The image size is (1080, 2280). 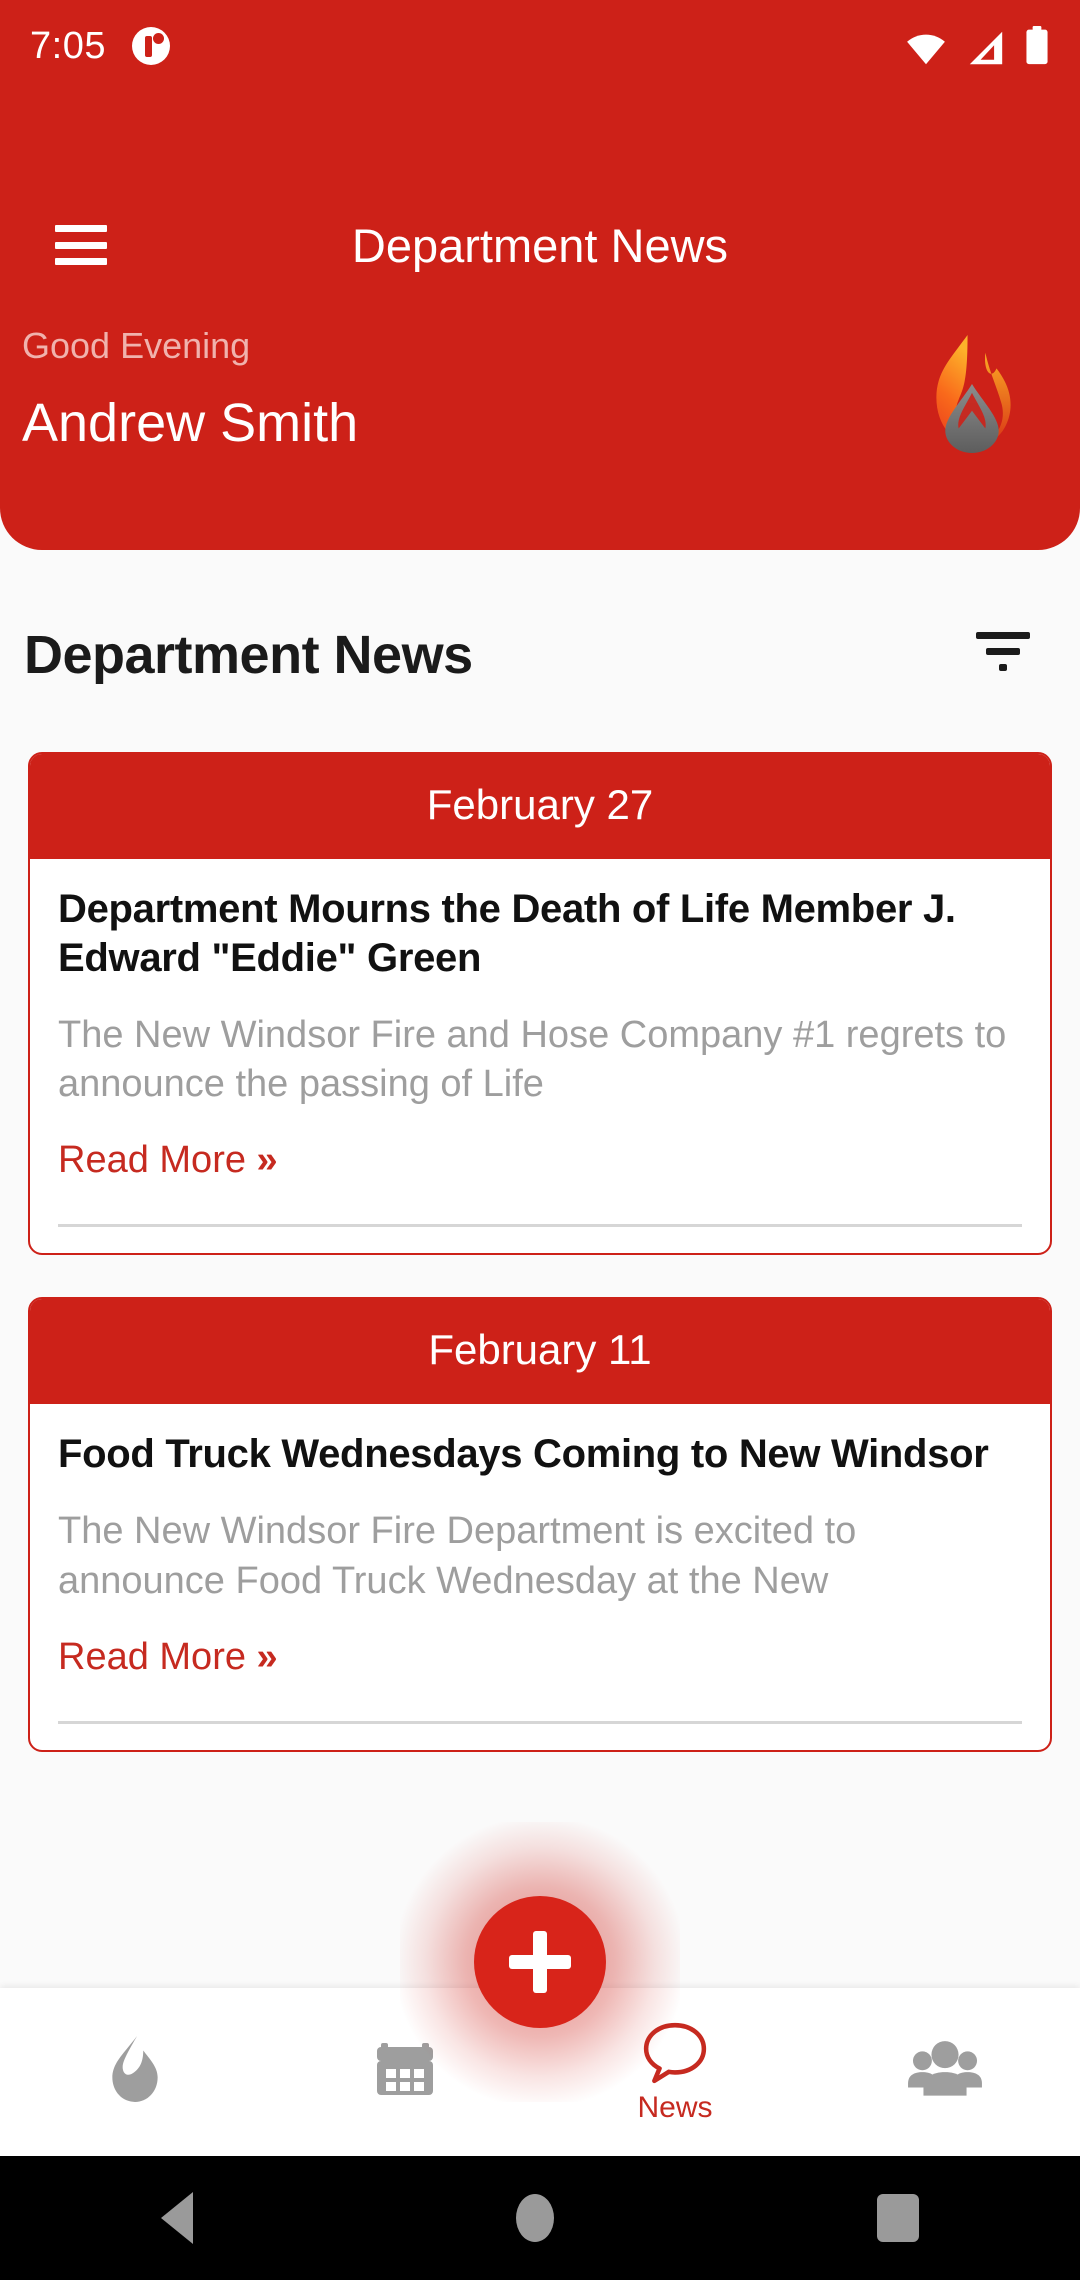 What do you see at coordinates (177, 2218) in the screenshot?
I see `back-triangle-icon` at bounding box center [177, 2218].